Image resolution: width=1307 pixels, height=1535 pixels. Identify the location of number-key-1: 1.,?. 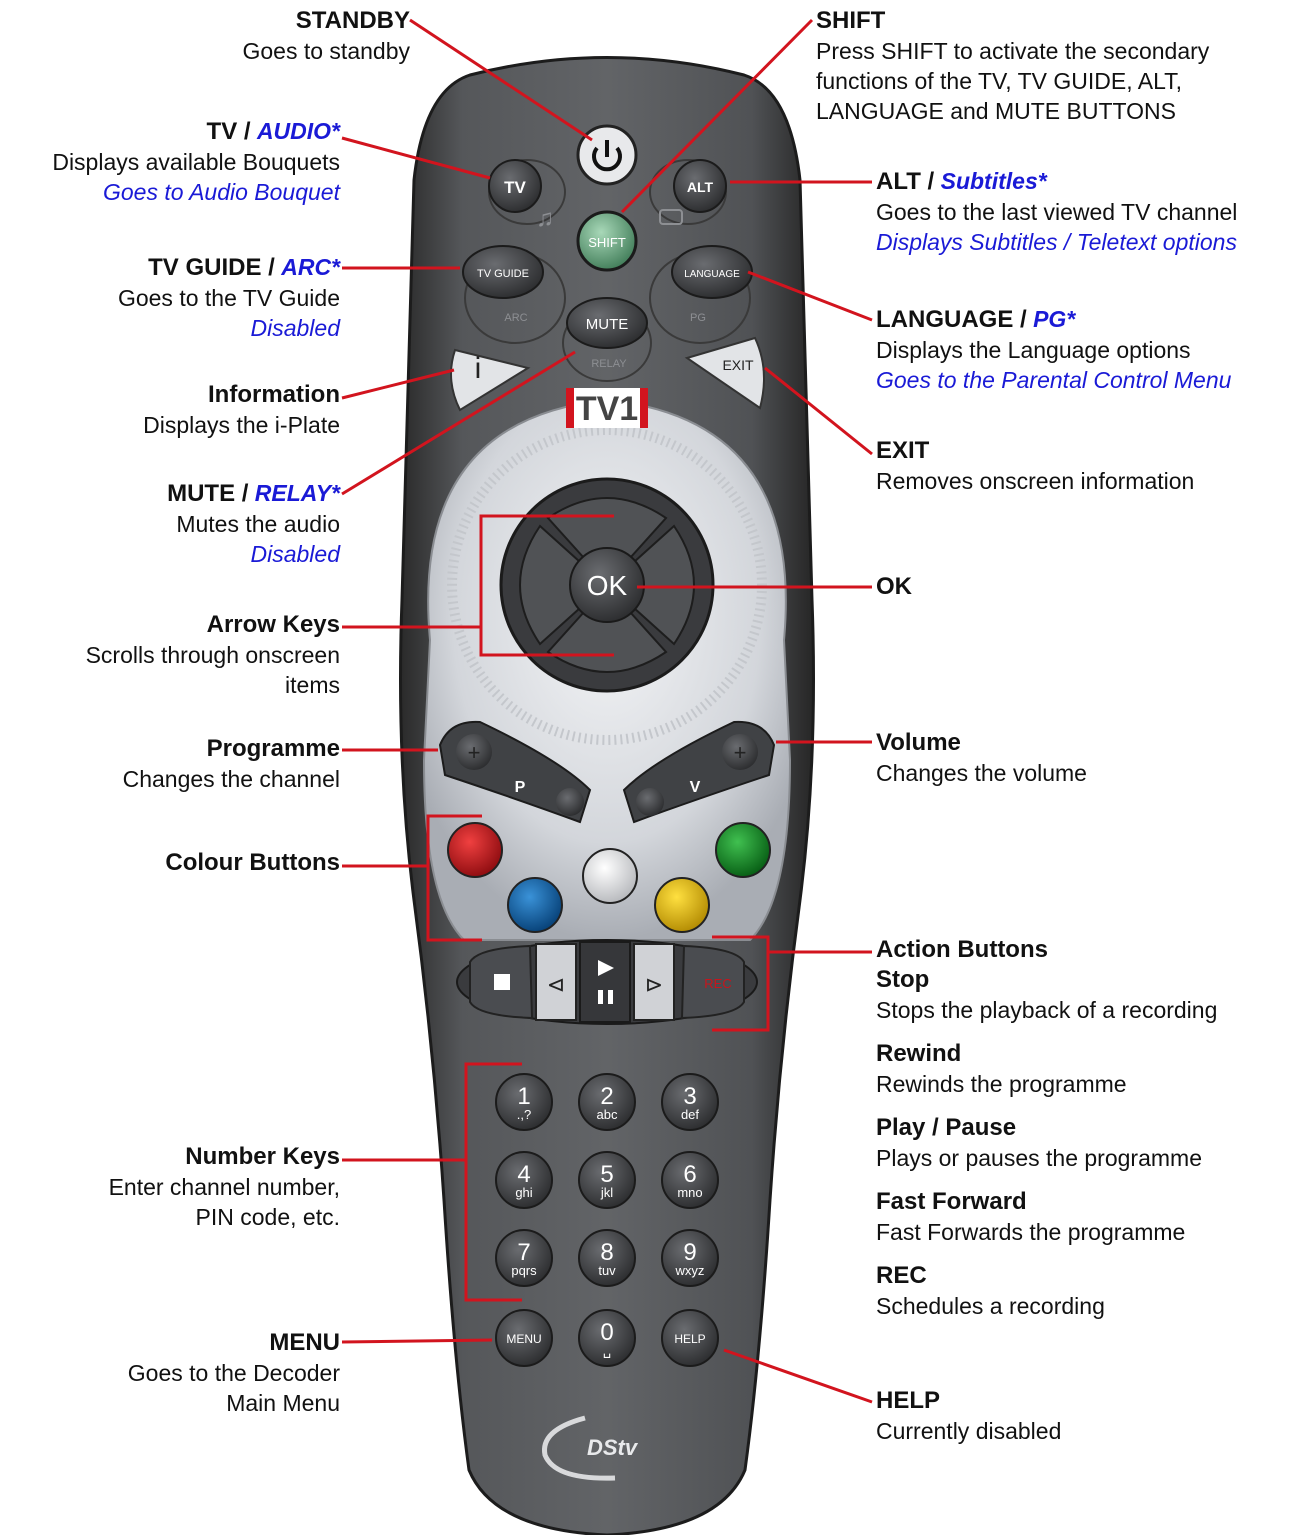
(524, 1102).